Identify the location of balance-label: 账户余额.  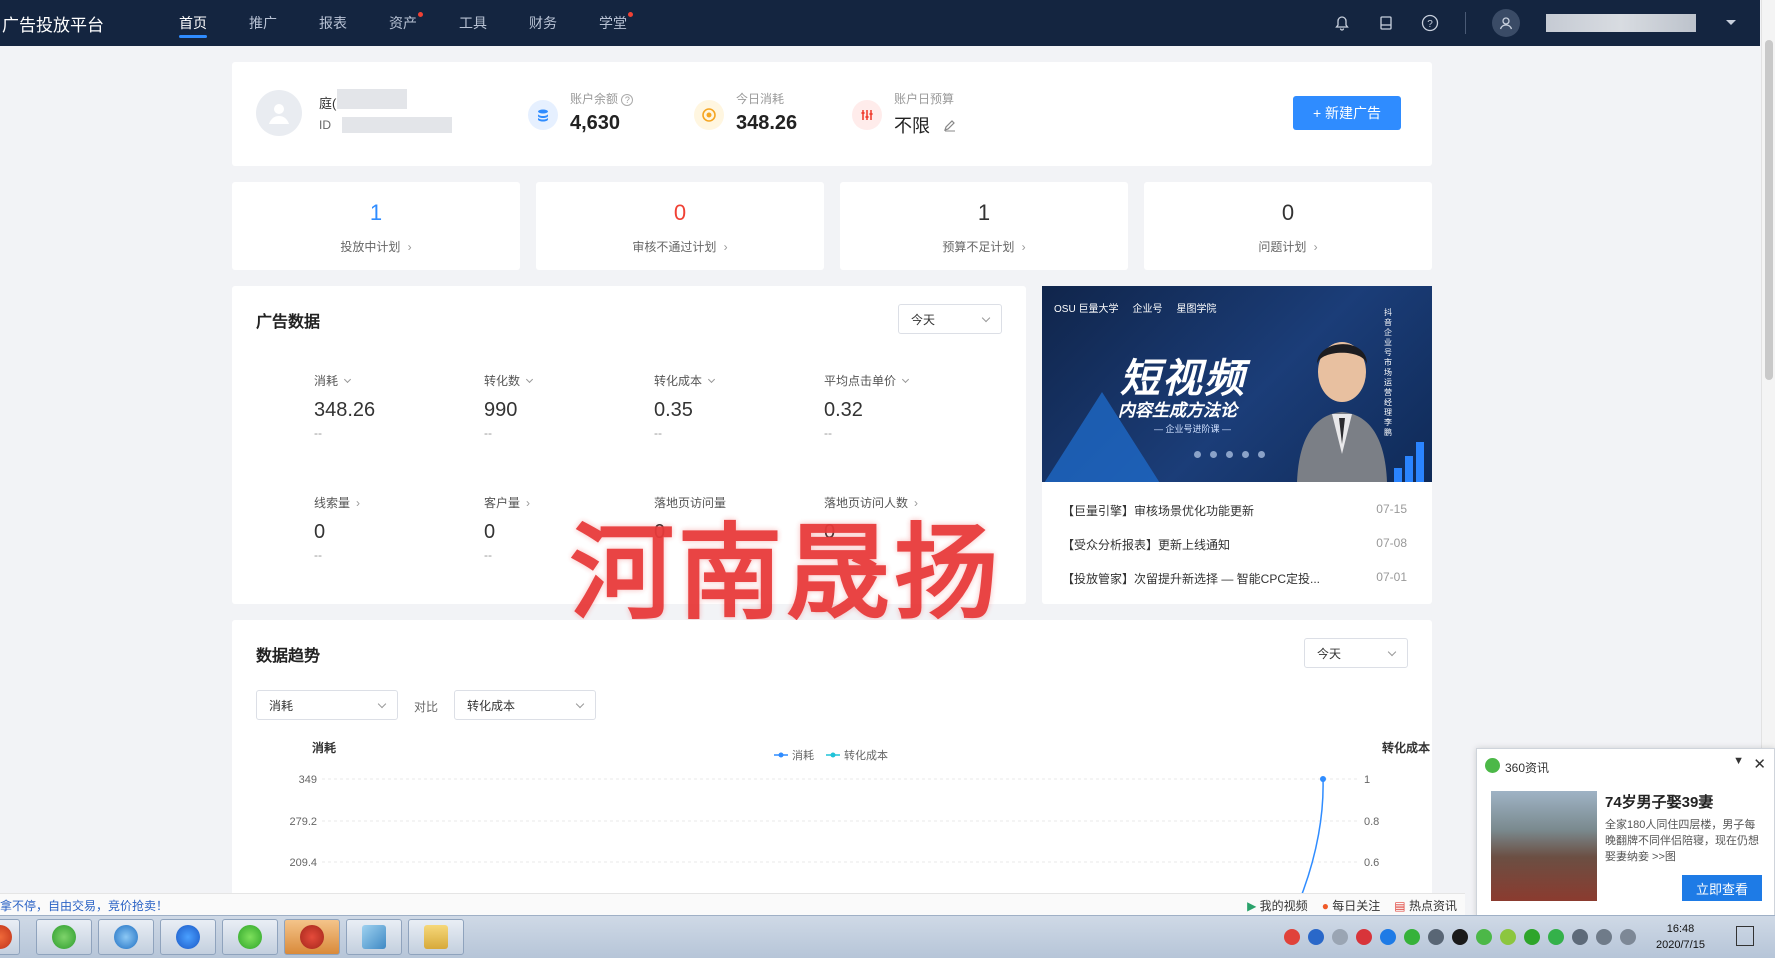
(594, 99).